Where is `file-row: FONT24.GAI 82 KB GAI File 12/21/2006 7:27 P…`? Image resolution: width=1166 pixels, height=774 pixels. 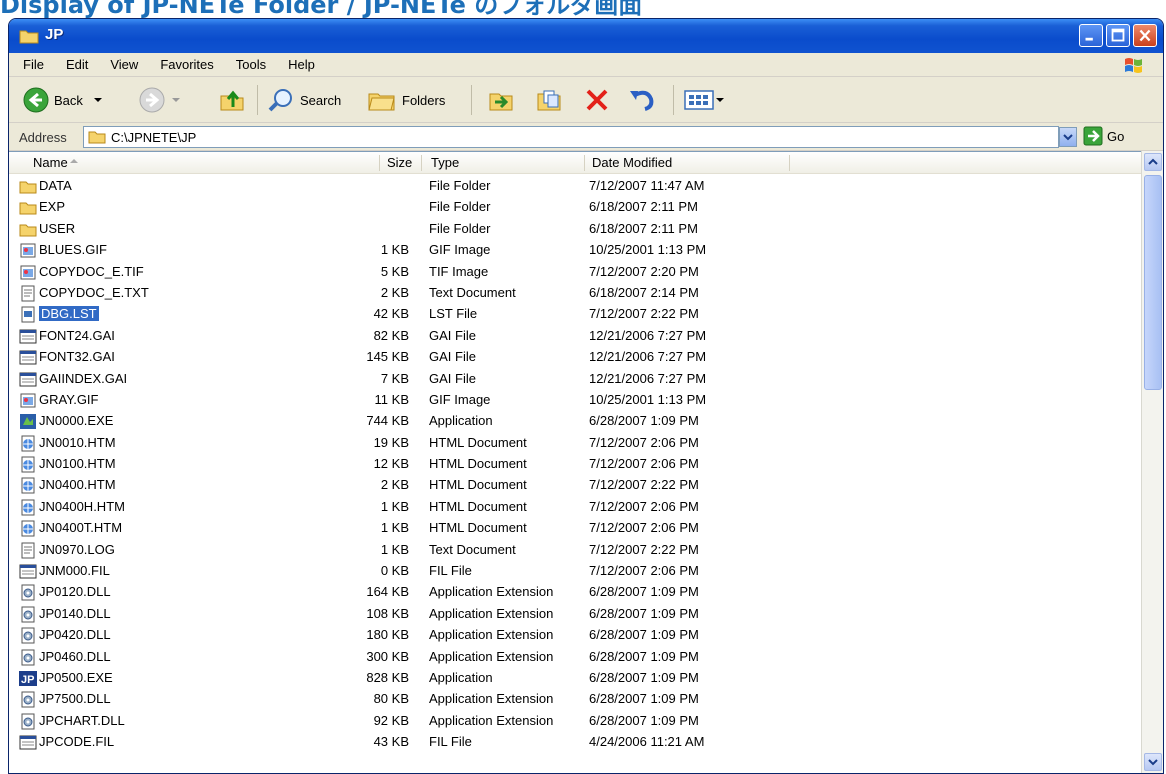
file-row: FONT24.GAI 82 KB GAI File 12/21/2006 7:27 P… is located at coordinates (573, 336).